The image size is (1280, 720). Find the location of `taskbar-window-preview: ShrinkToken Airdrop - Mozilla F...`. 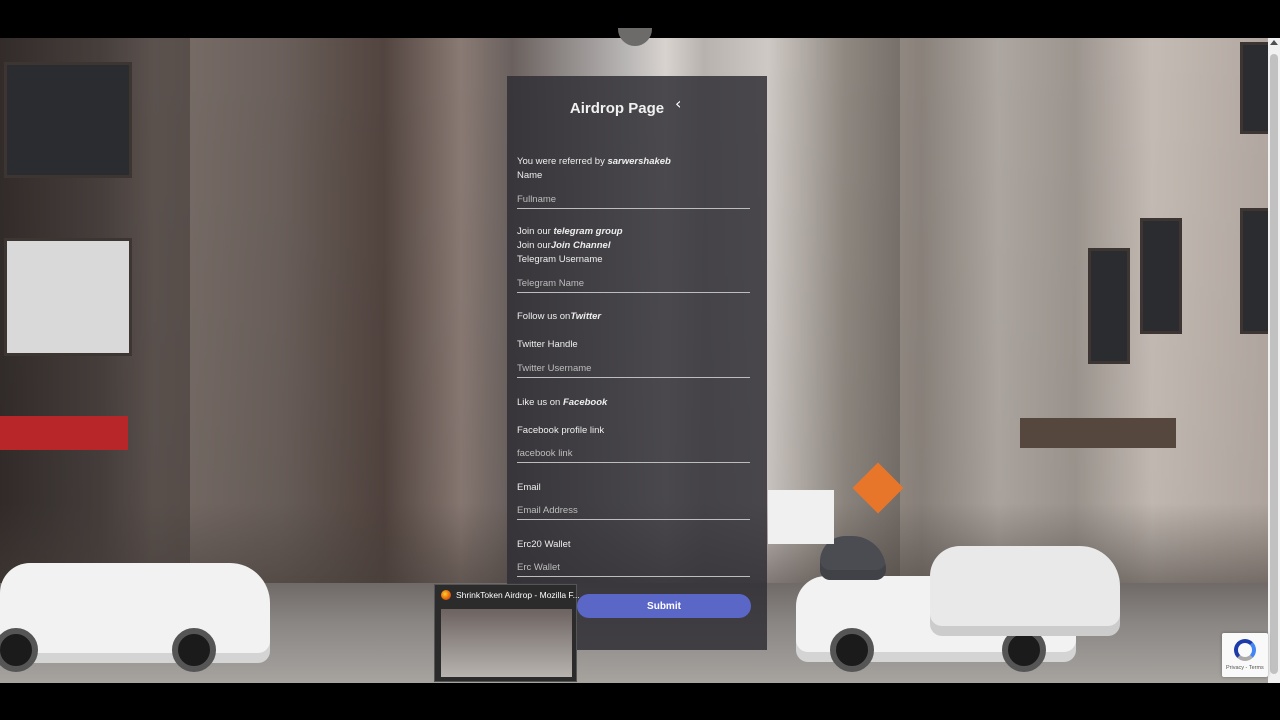

taskbar-window-preview: ShrinkToken Airdrop - Mozilla F... is located at coordinates (507, 633).